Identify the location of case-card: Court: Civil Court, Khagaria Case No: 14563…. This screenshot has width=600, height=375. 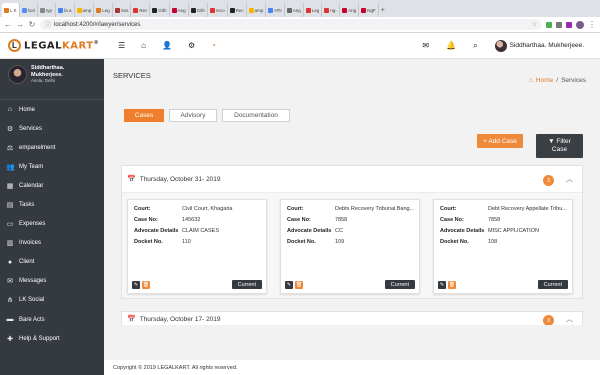
(197, 246).